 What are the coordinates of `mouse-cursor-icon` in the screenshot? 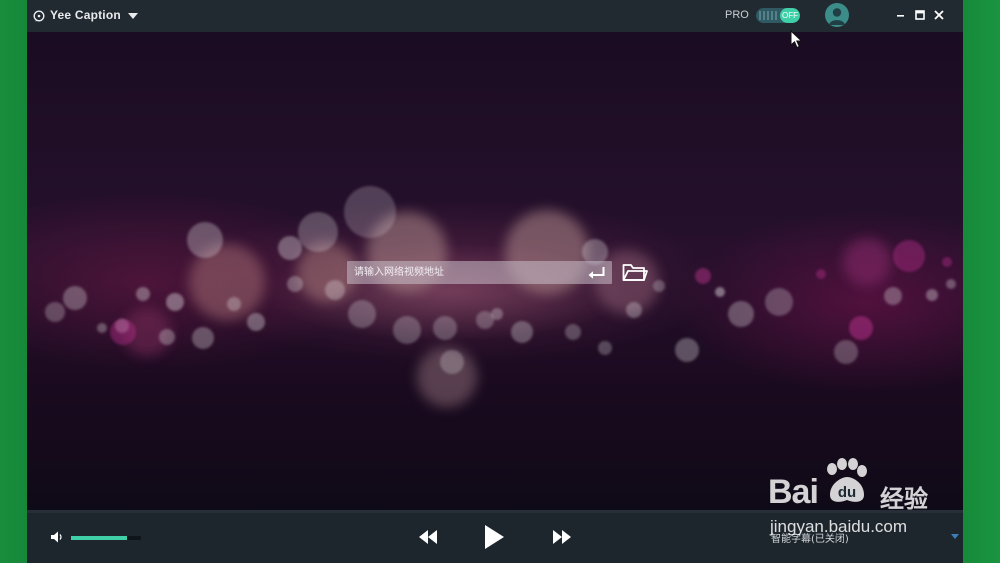 It's located at (796, 39).